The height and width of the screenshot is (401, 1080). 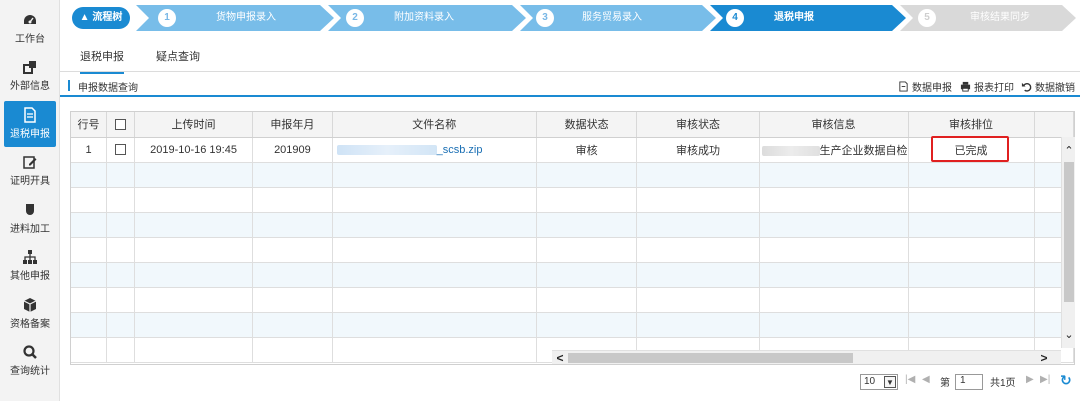 What do you see at coordinates (30, 314) in the screenshot?
I see `sidebar-item-qualification: 资格备案` at bounding box center [30, 314].